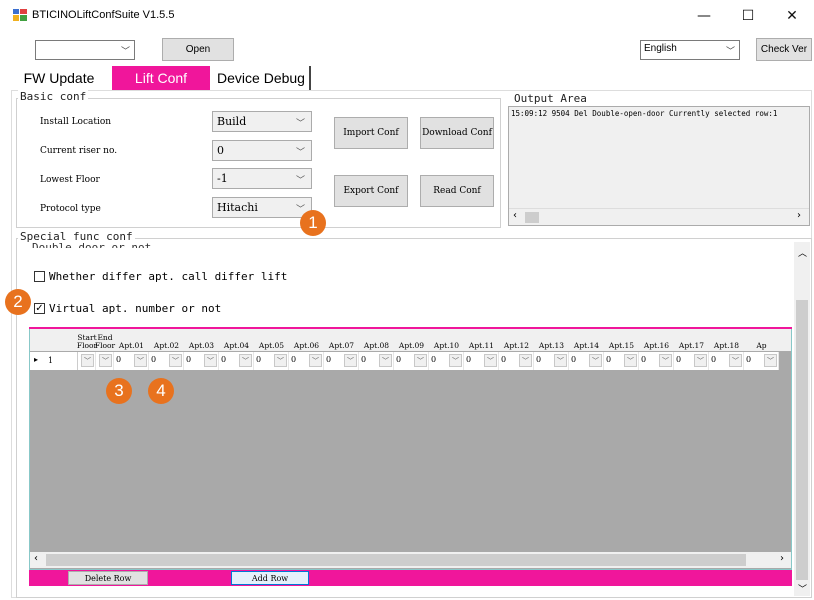 The height and width of the screenshot is (600, 814). I want to click on column-header: Apt.08, so click(376, 340).